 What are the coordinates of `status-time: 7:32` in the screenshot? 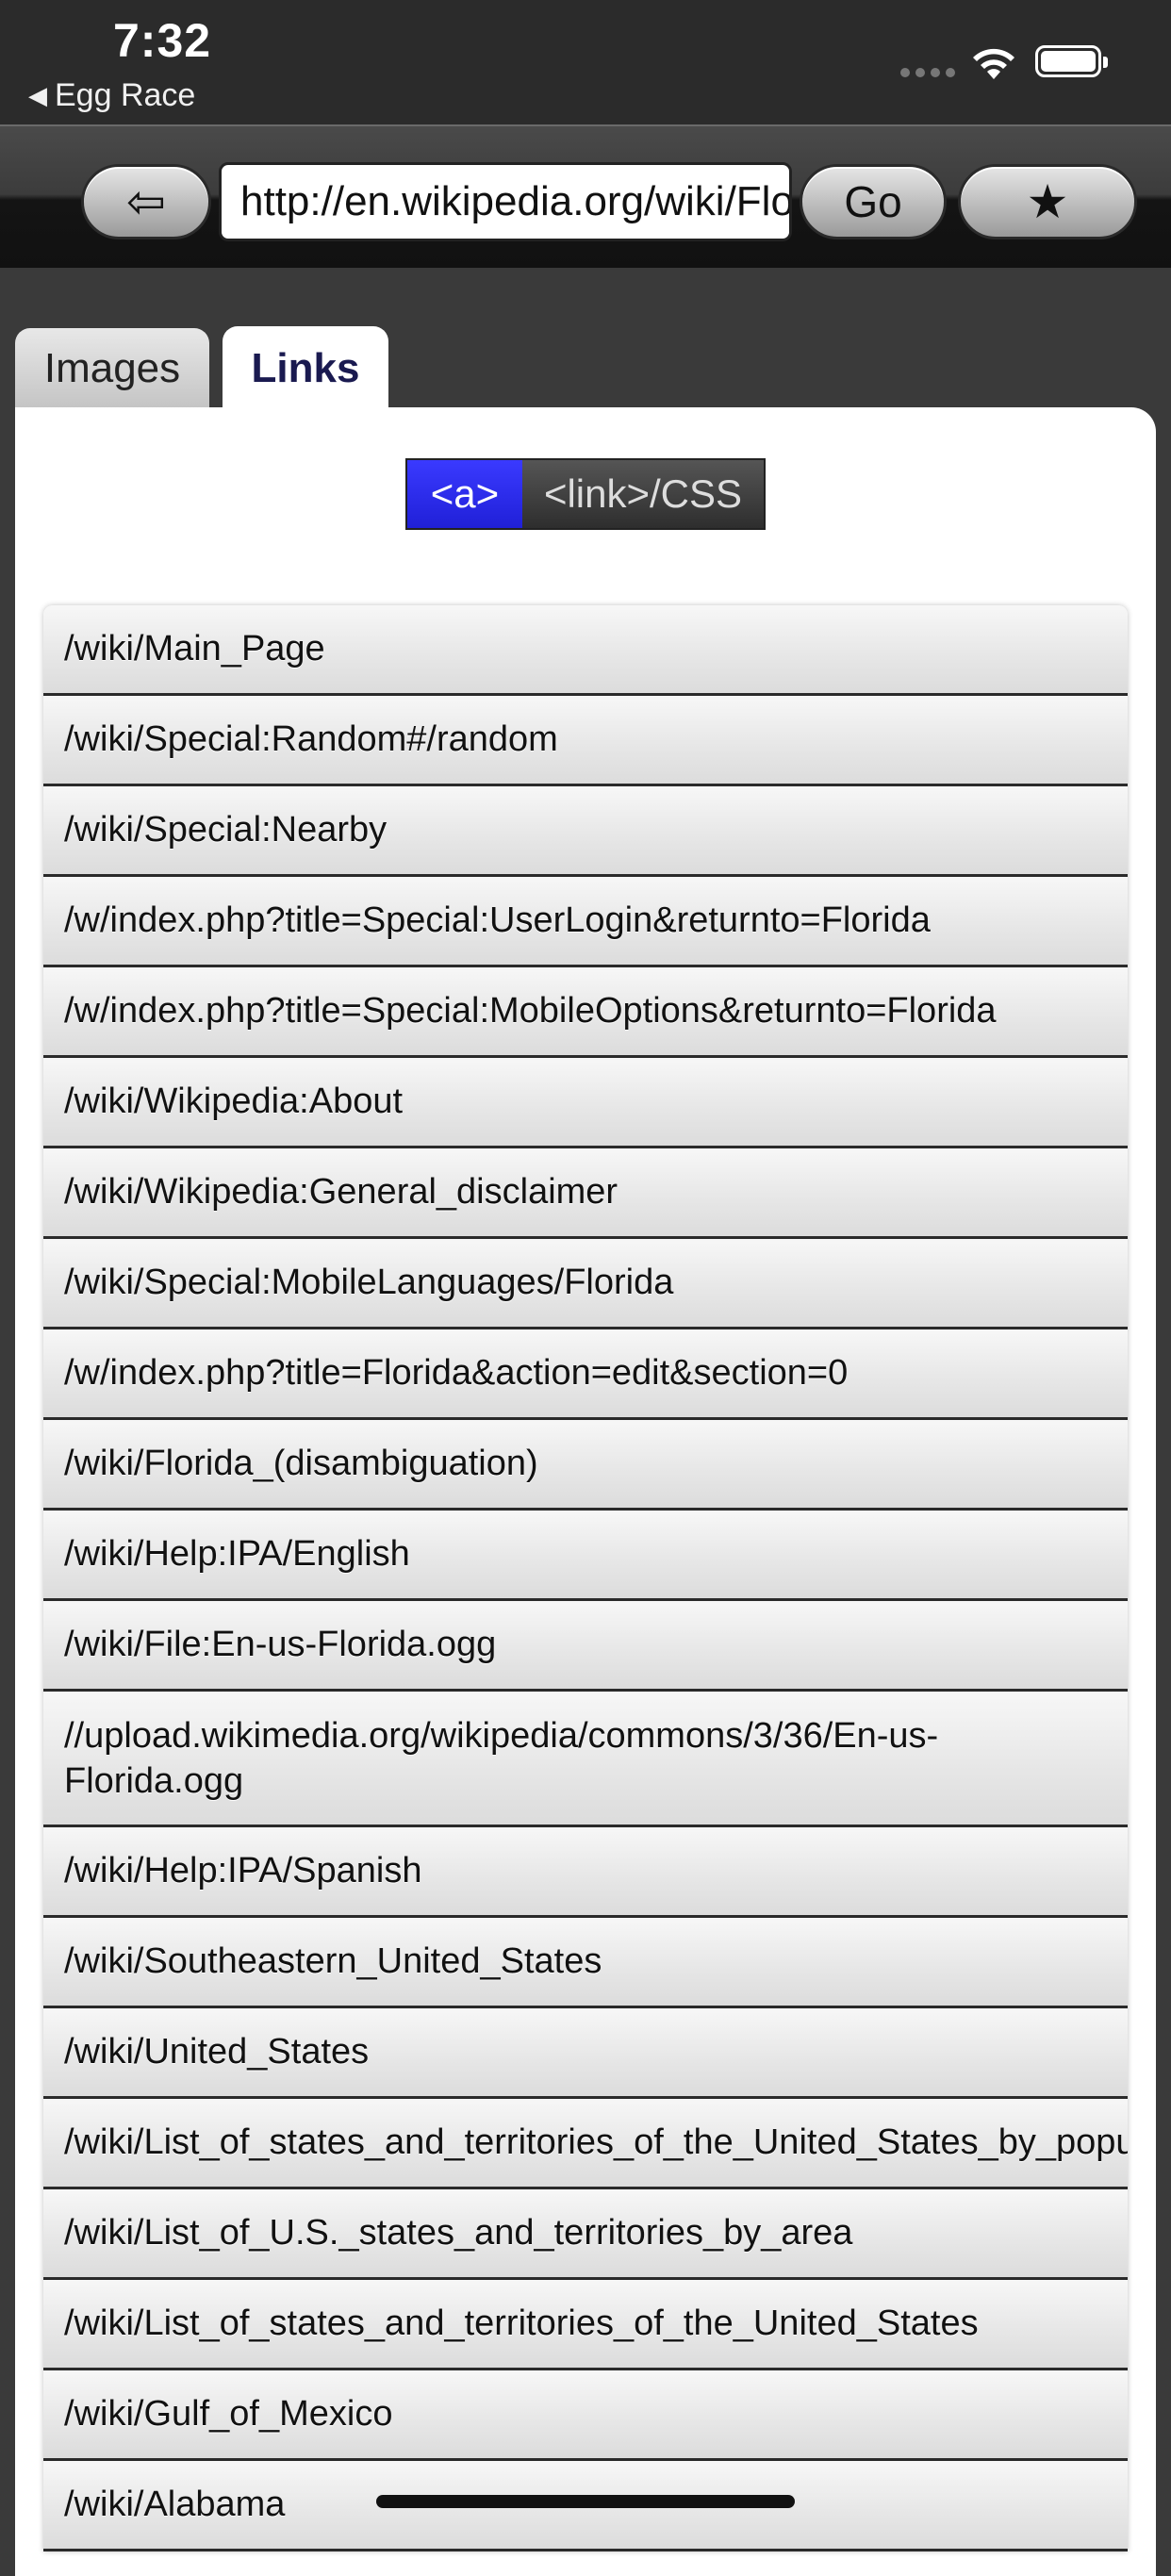 It's located at (162, 40).